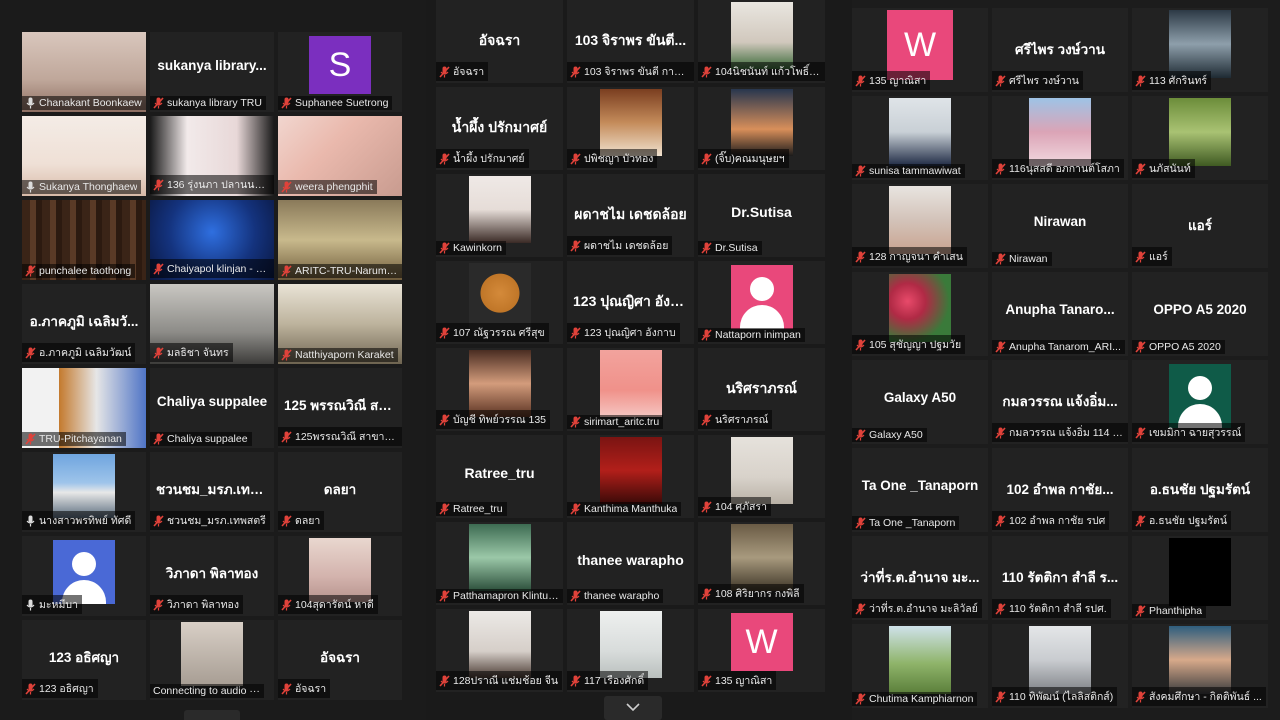 The height and width of the screenshot is (720, 1280). I want to click on participant-tile: ปพิชญา บัวทอง, so click(630, 128).